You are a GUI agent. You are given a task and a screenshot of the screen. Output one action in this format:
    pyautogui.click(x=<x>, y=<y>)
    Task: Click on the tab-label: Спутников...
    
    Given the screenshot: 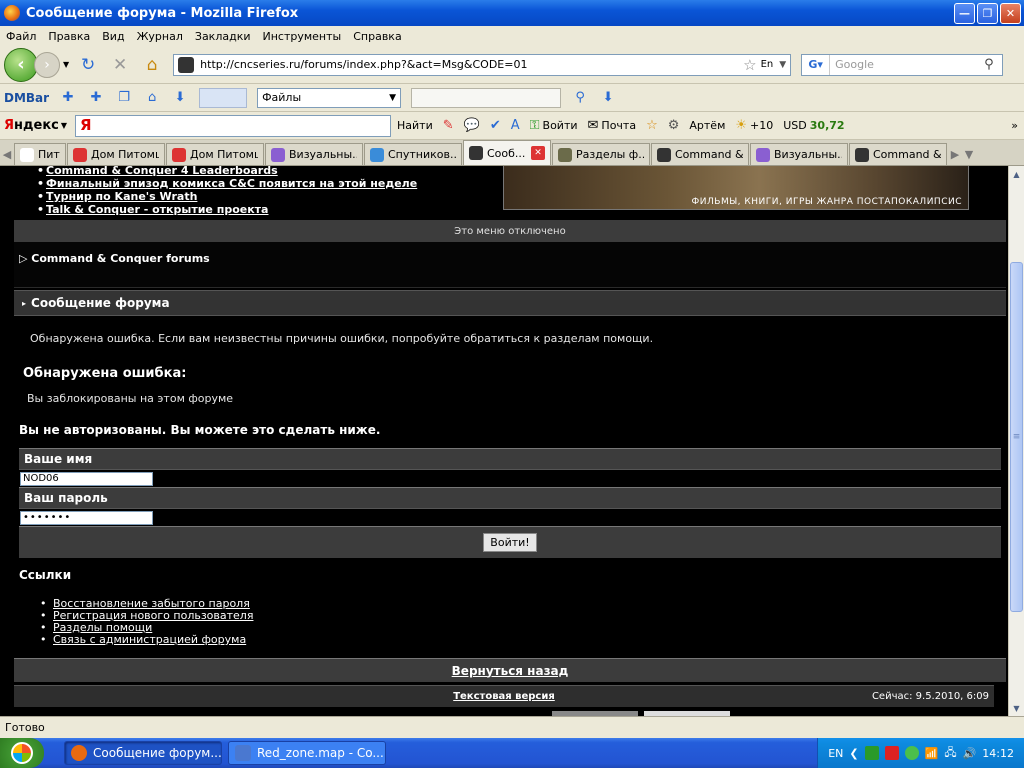 What is the action you would take?
    pyautogui.click(x=422, y=154)
    